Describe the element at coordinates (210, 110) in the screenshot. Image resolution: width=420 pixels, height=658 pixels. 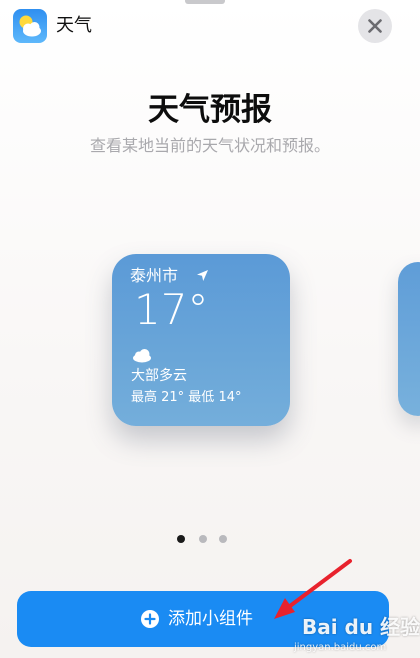
I see `widget-title: 天气预报` at that location.